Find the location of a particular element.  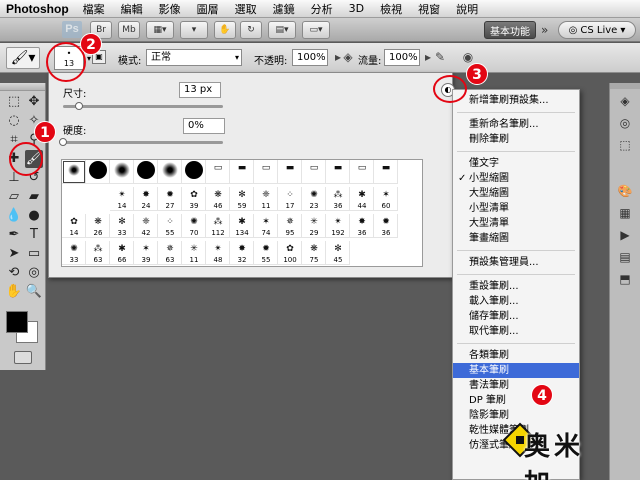

menu-3d: 3D is located at coordinates (356, 8).